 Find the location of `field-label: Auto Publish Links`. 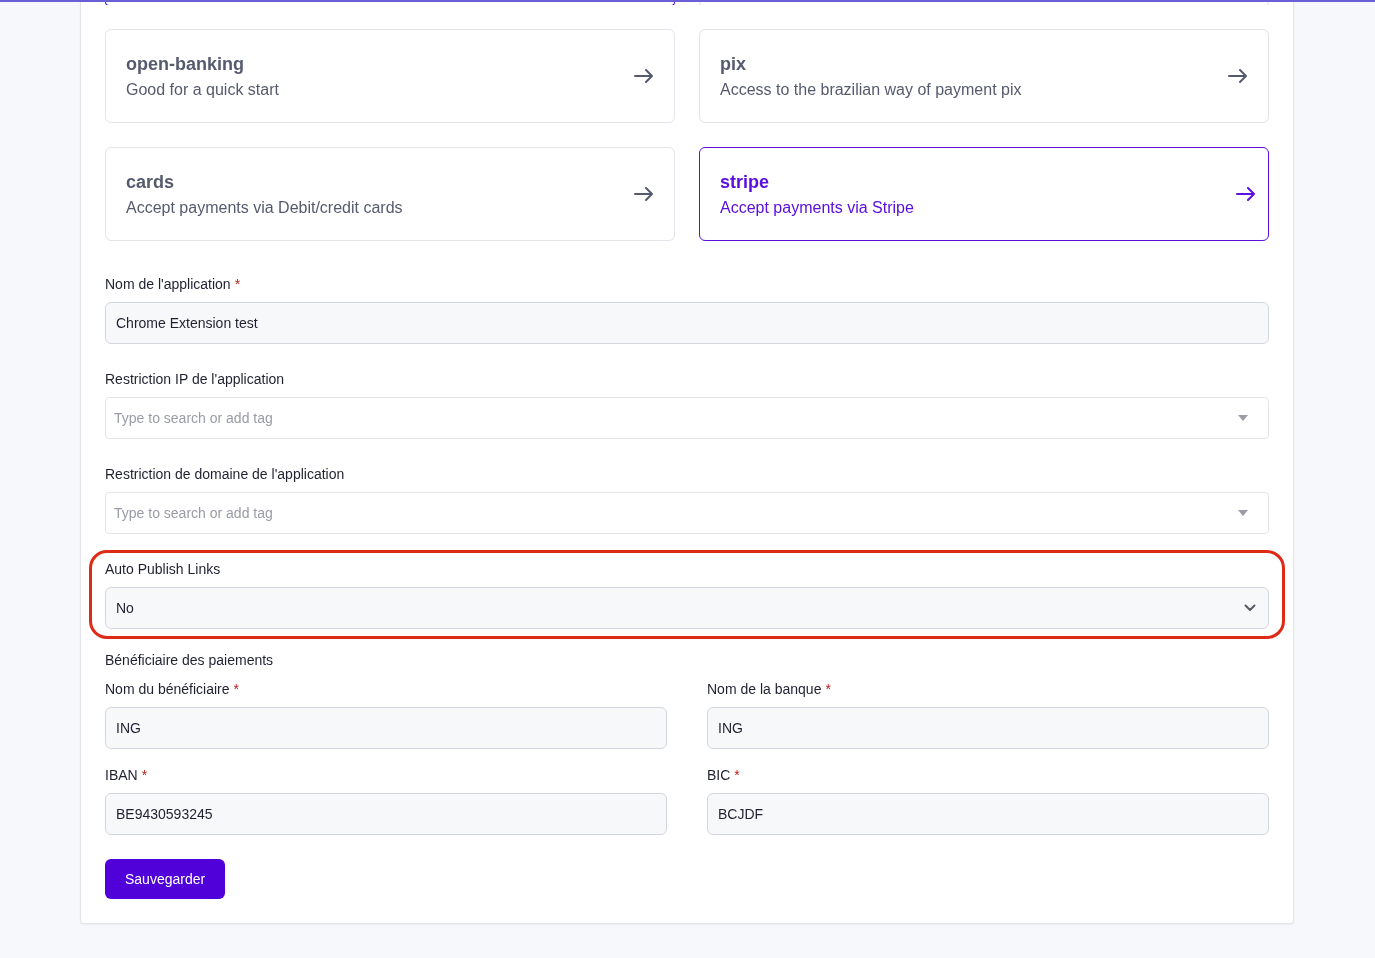

field-label: Auto Publish Links is located at coordinates (163, 569).